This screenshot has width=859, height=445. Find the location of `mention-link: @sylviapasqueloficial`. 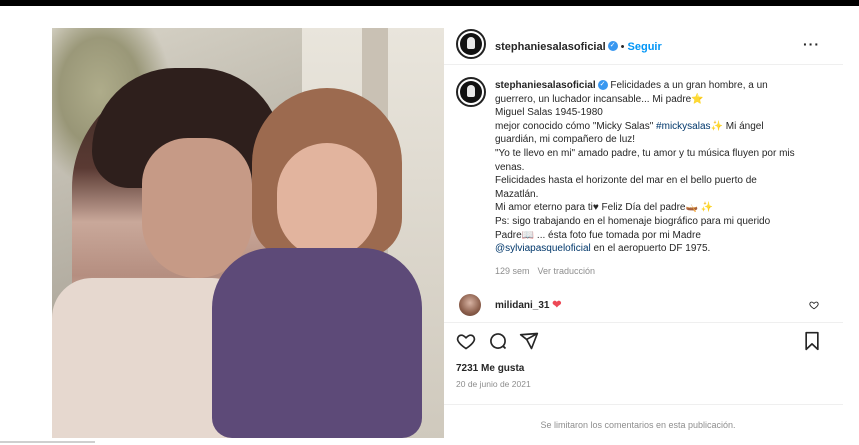

mention-link: @sylviapasqueloficial is located at coordinates (543, 248).